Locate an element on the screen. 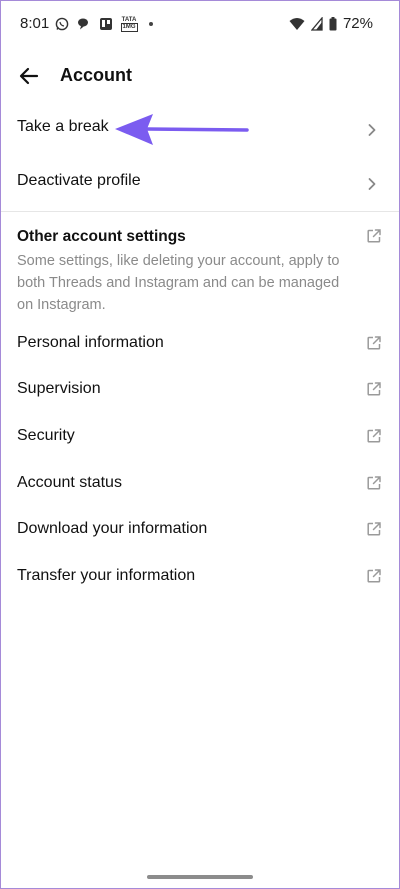  personal-information-row: Personal information is located at coordinates (200, 344).